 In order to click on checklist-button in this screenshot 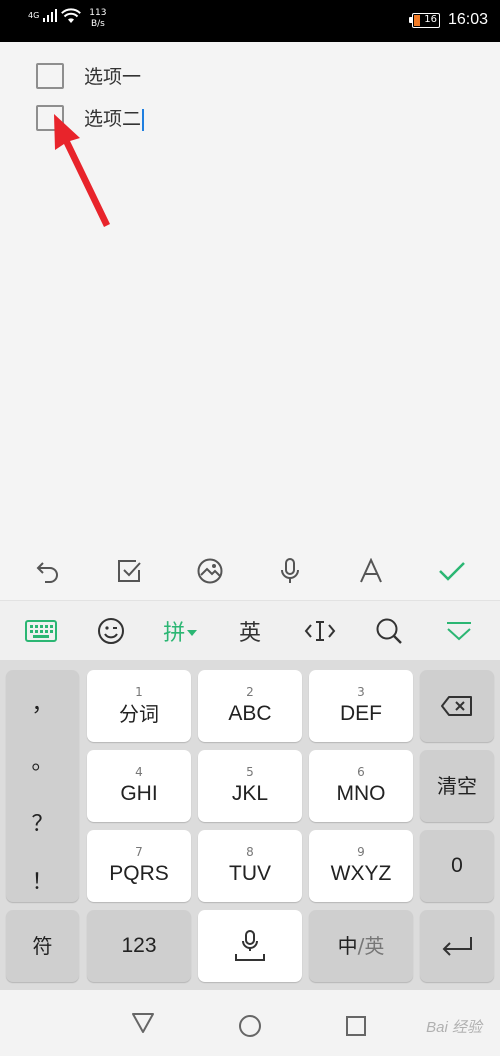, I will do `click(129, 571)`.